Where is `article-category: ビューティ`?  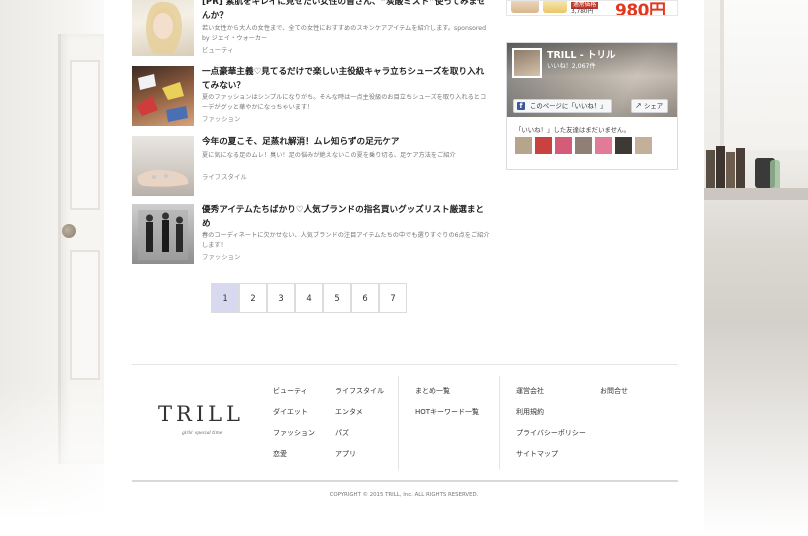 article-category: ビューティ is located at coordinates (218, 49).